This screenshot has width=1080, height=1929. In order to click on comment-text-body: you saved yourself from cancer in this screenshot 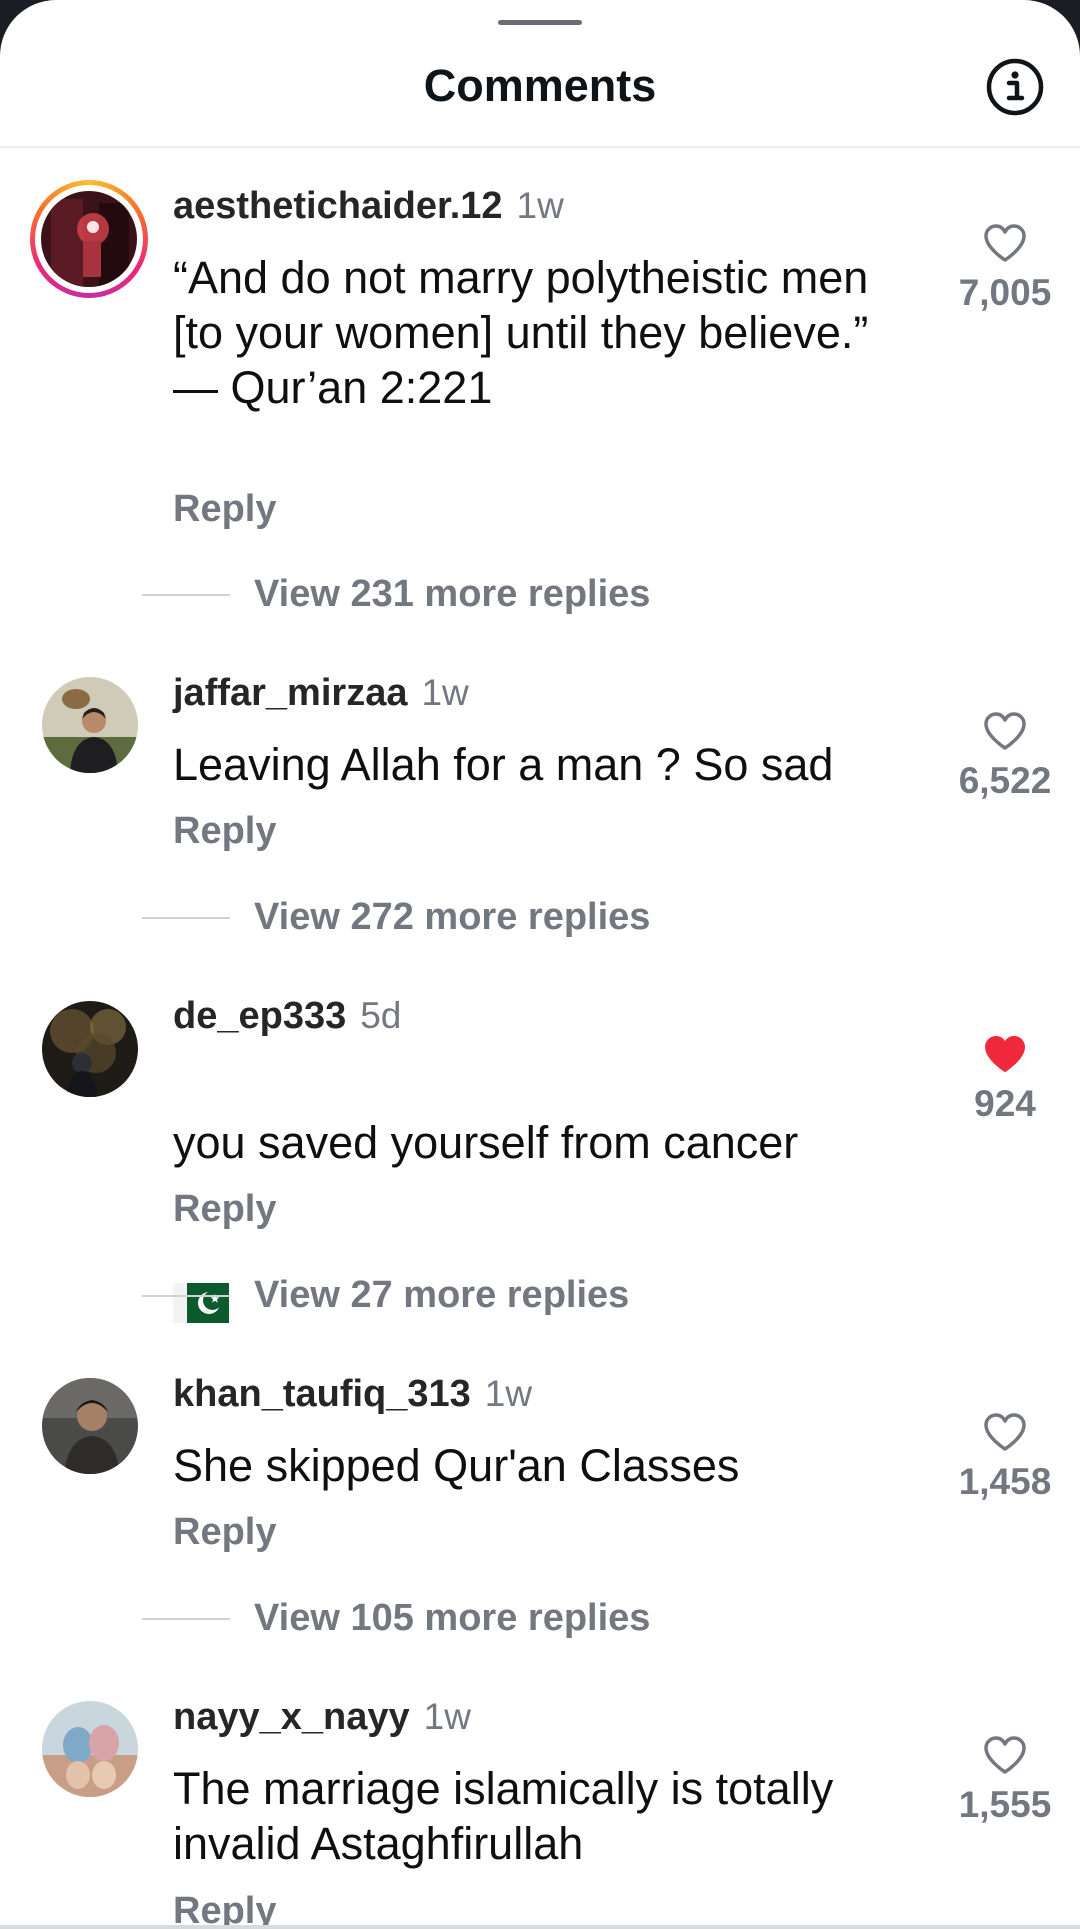, I will do `click(486, 1142)`.